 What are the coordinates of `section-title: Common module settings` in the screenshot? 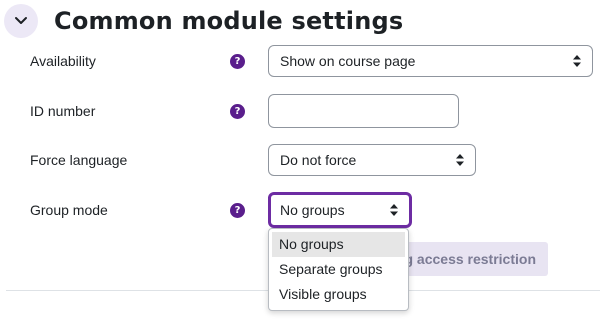 It's located at (229, 21).